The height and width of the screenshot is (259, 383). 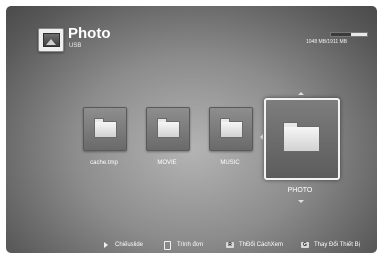 I want to click on change-view-label: ThĐổi CáchXem, so click(x=261, y=245).